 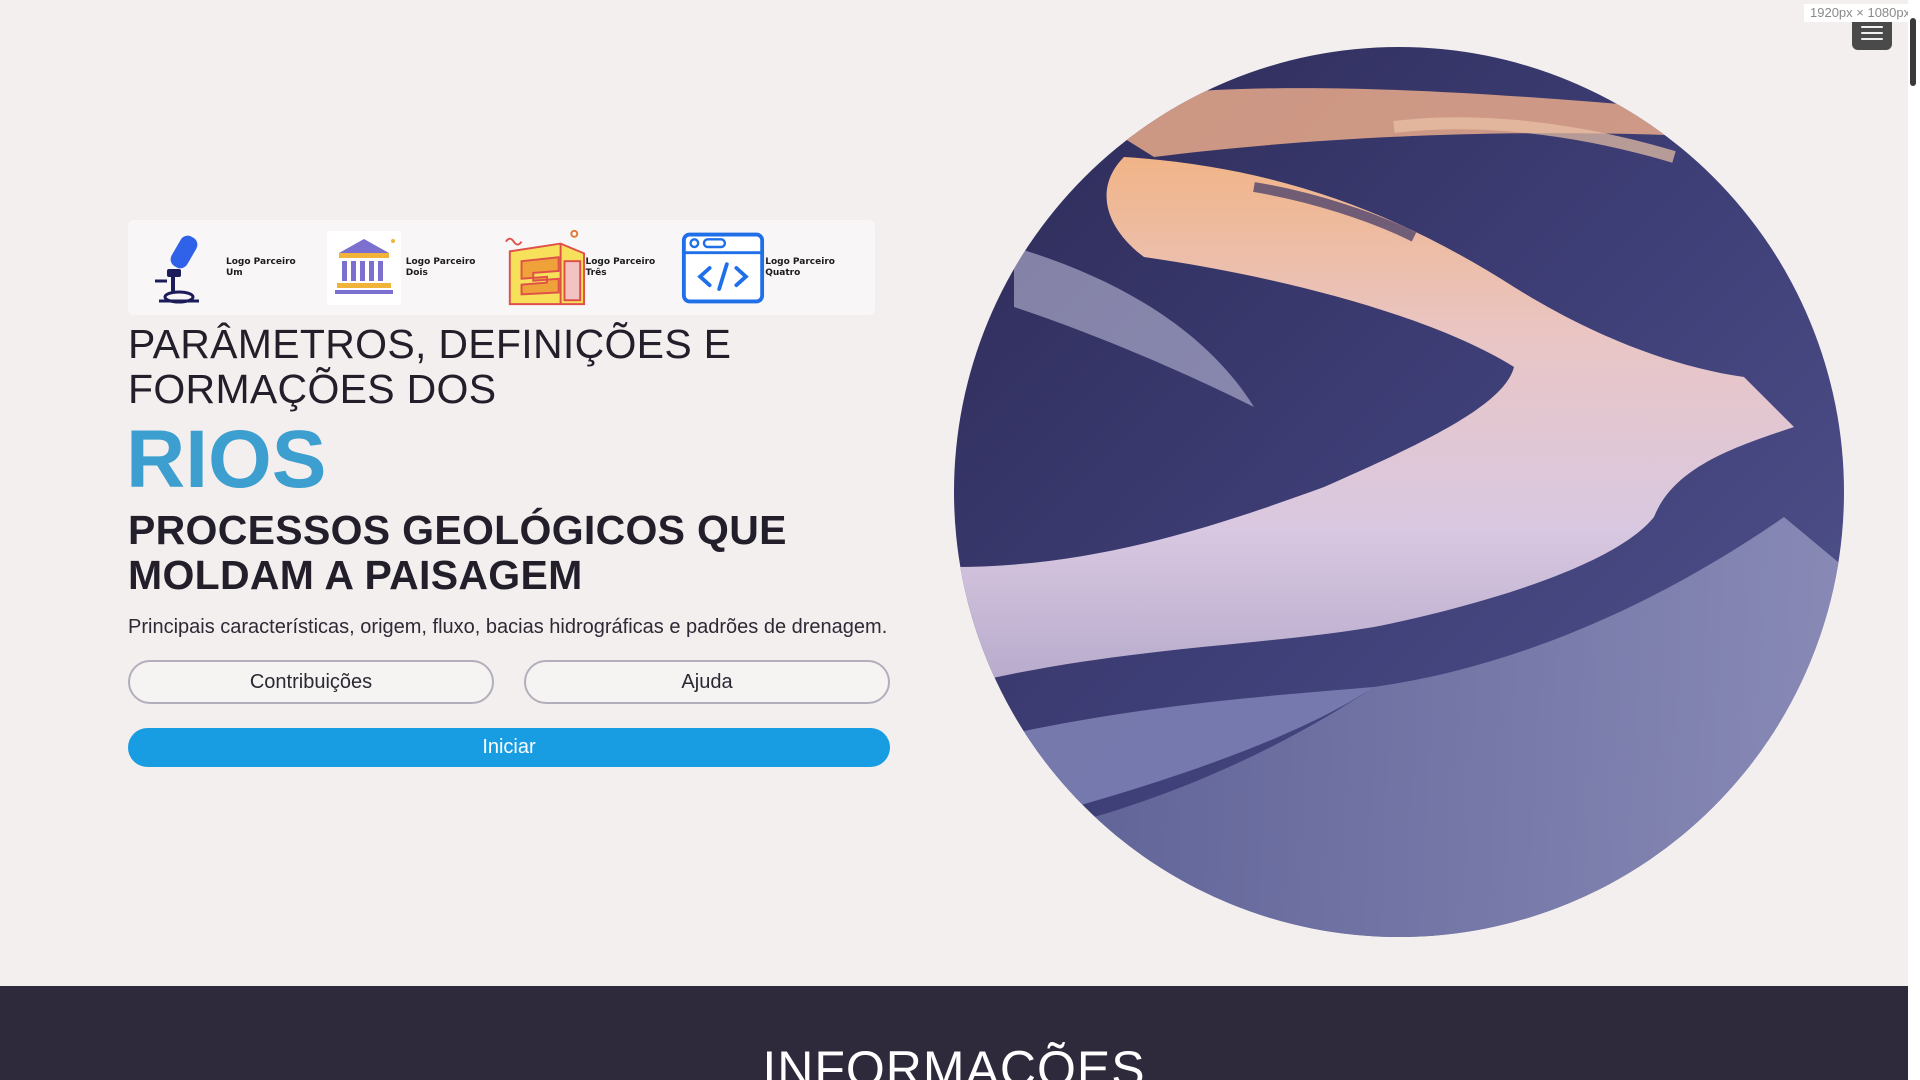 I want to click on help-button: Ajuda, so click(x=707, y=682).